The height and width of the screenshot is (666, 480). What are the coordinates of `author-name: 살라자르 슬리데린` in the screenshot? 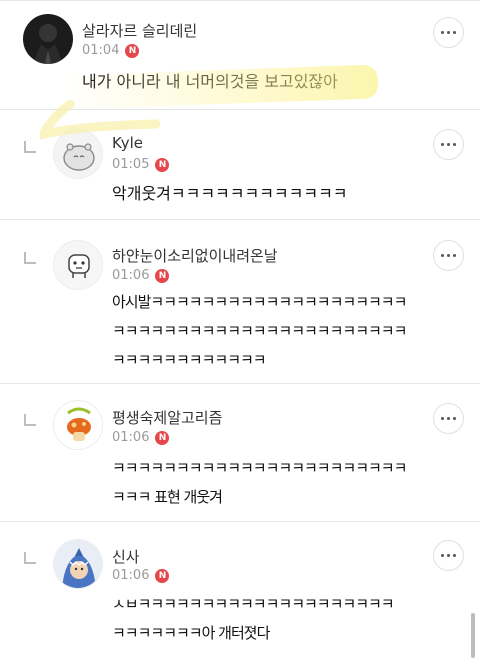 It's located at (139, 30).